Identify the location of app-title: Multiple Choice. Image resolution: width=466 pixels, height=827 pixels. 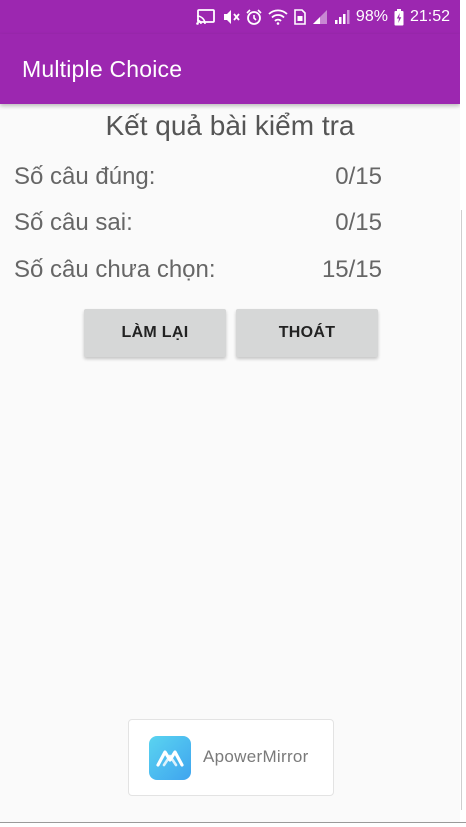
(102, 69).